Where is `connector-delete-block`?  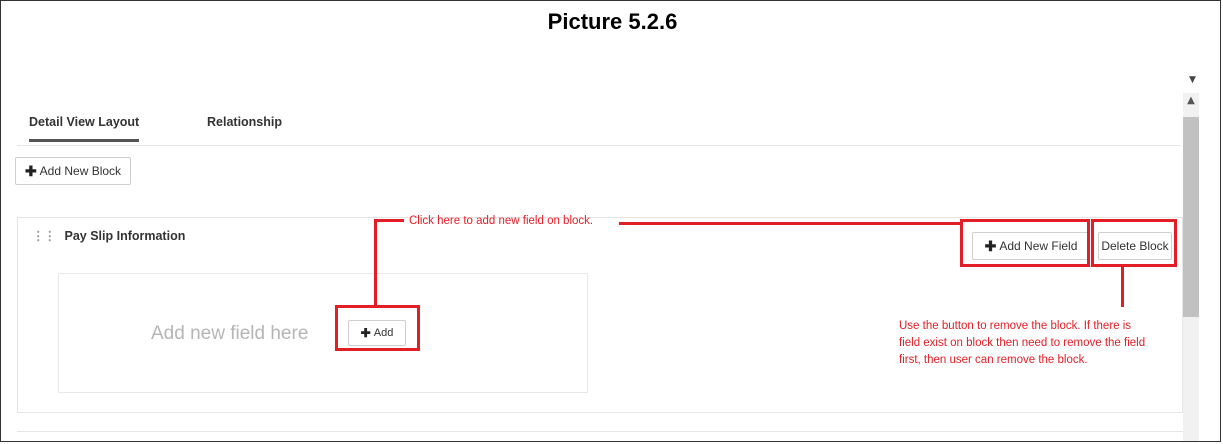
connector-delete-block is located at coordinates (1122, 287).